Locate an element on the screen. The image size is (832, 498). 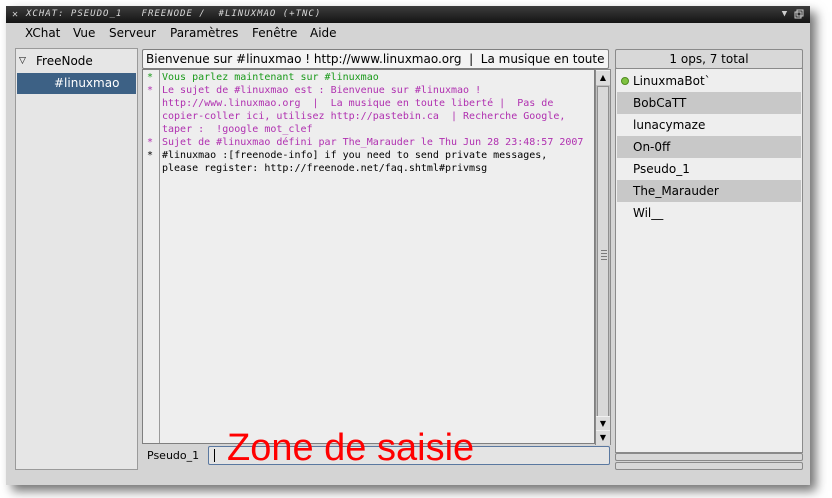
channel-label: #linuxmao is located at coordinates (87, 83).